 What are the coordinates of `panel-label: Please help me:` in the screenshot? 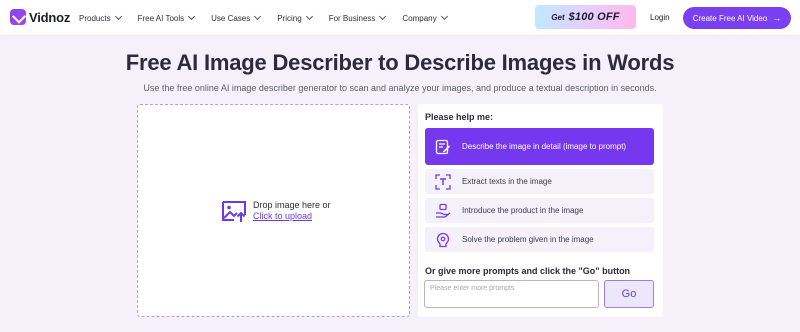 It's located at (459, 117).